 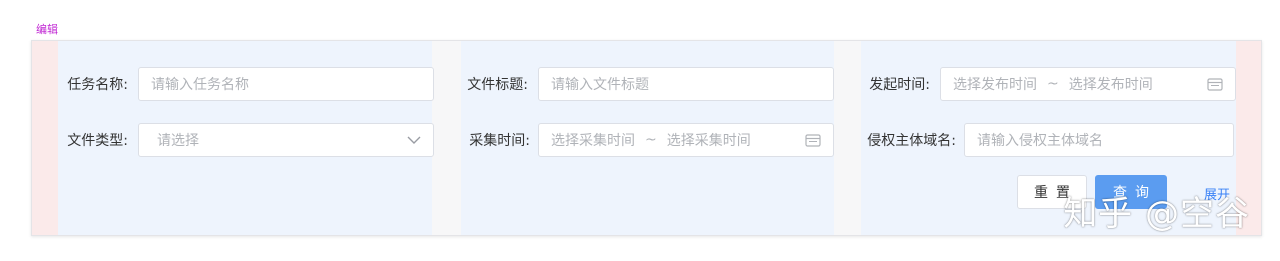 What do you see at coordinates (686, 84) in the screenshot?
I see `file-title-input: 请输入文件标题` at bounding box center [686, 84].